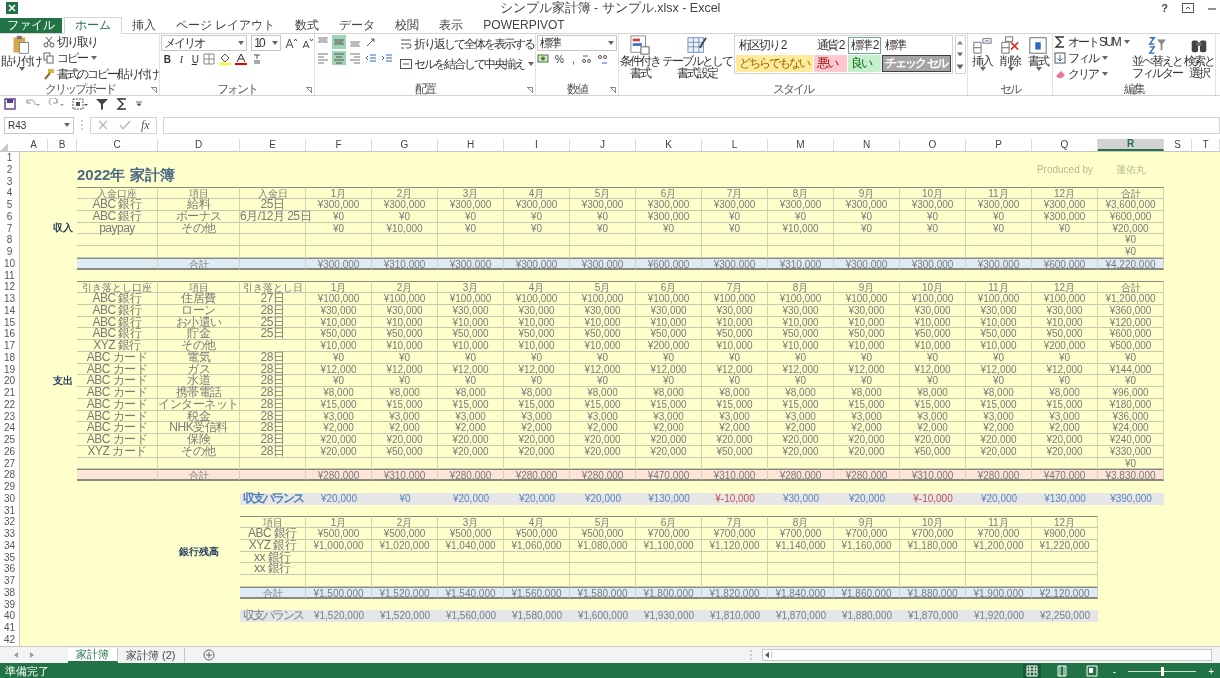 The height and width of the screenshot is (678, 1220). What do you see at coordinates (697, 59) in the screenshot?
I see `format-as-table-button: テーブルとして 書式設定` at bounding box center [697, 59].